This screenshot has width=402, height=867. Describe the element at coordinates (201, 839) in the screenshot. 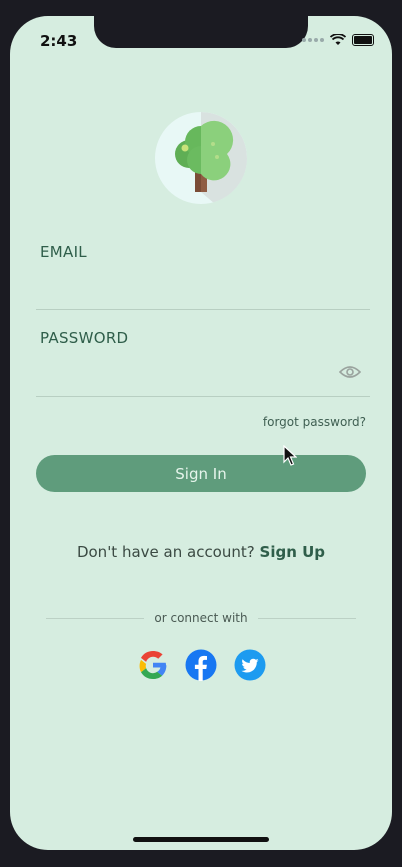

I see `home-indicator` at that location.